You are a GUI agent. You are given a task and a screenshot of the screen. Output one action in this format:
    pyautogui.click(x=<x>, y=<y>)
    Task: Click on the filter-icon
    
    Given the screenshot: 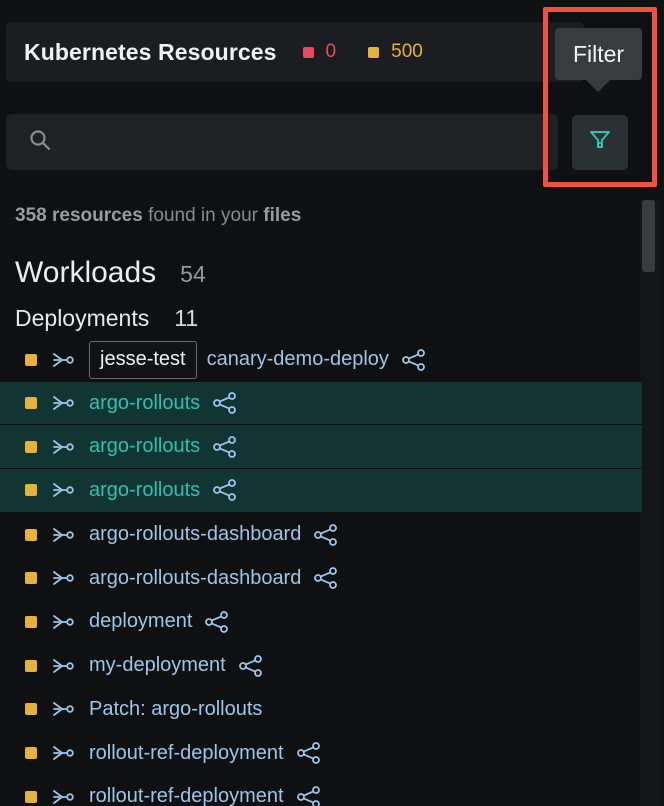 What is the action you would take?
    pyautogui.click(x=600, y=142)
    